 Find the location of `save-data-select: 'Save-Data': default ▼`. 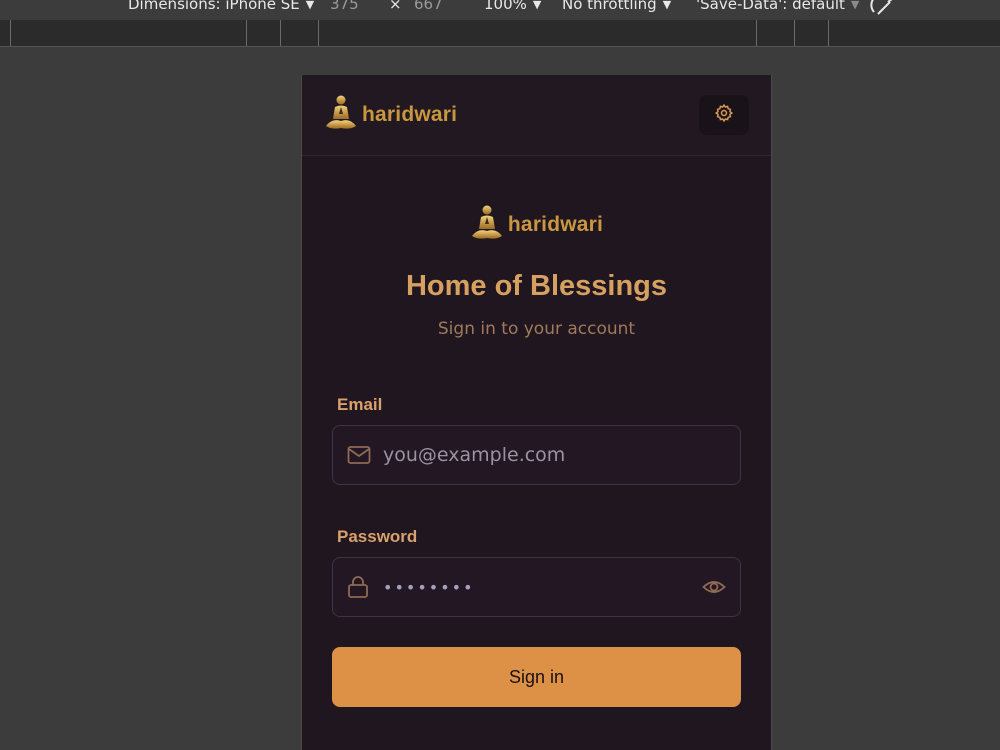

save-data-select: 'Save-Data': default ▼ is located at coordinates (777, 6).